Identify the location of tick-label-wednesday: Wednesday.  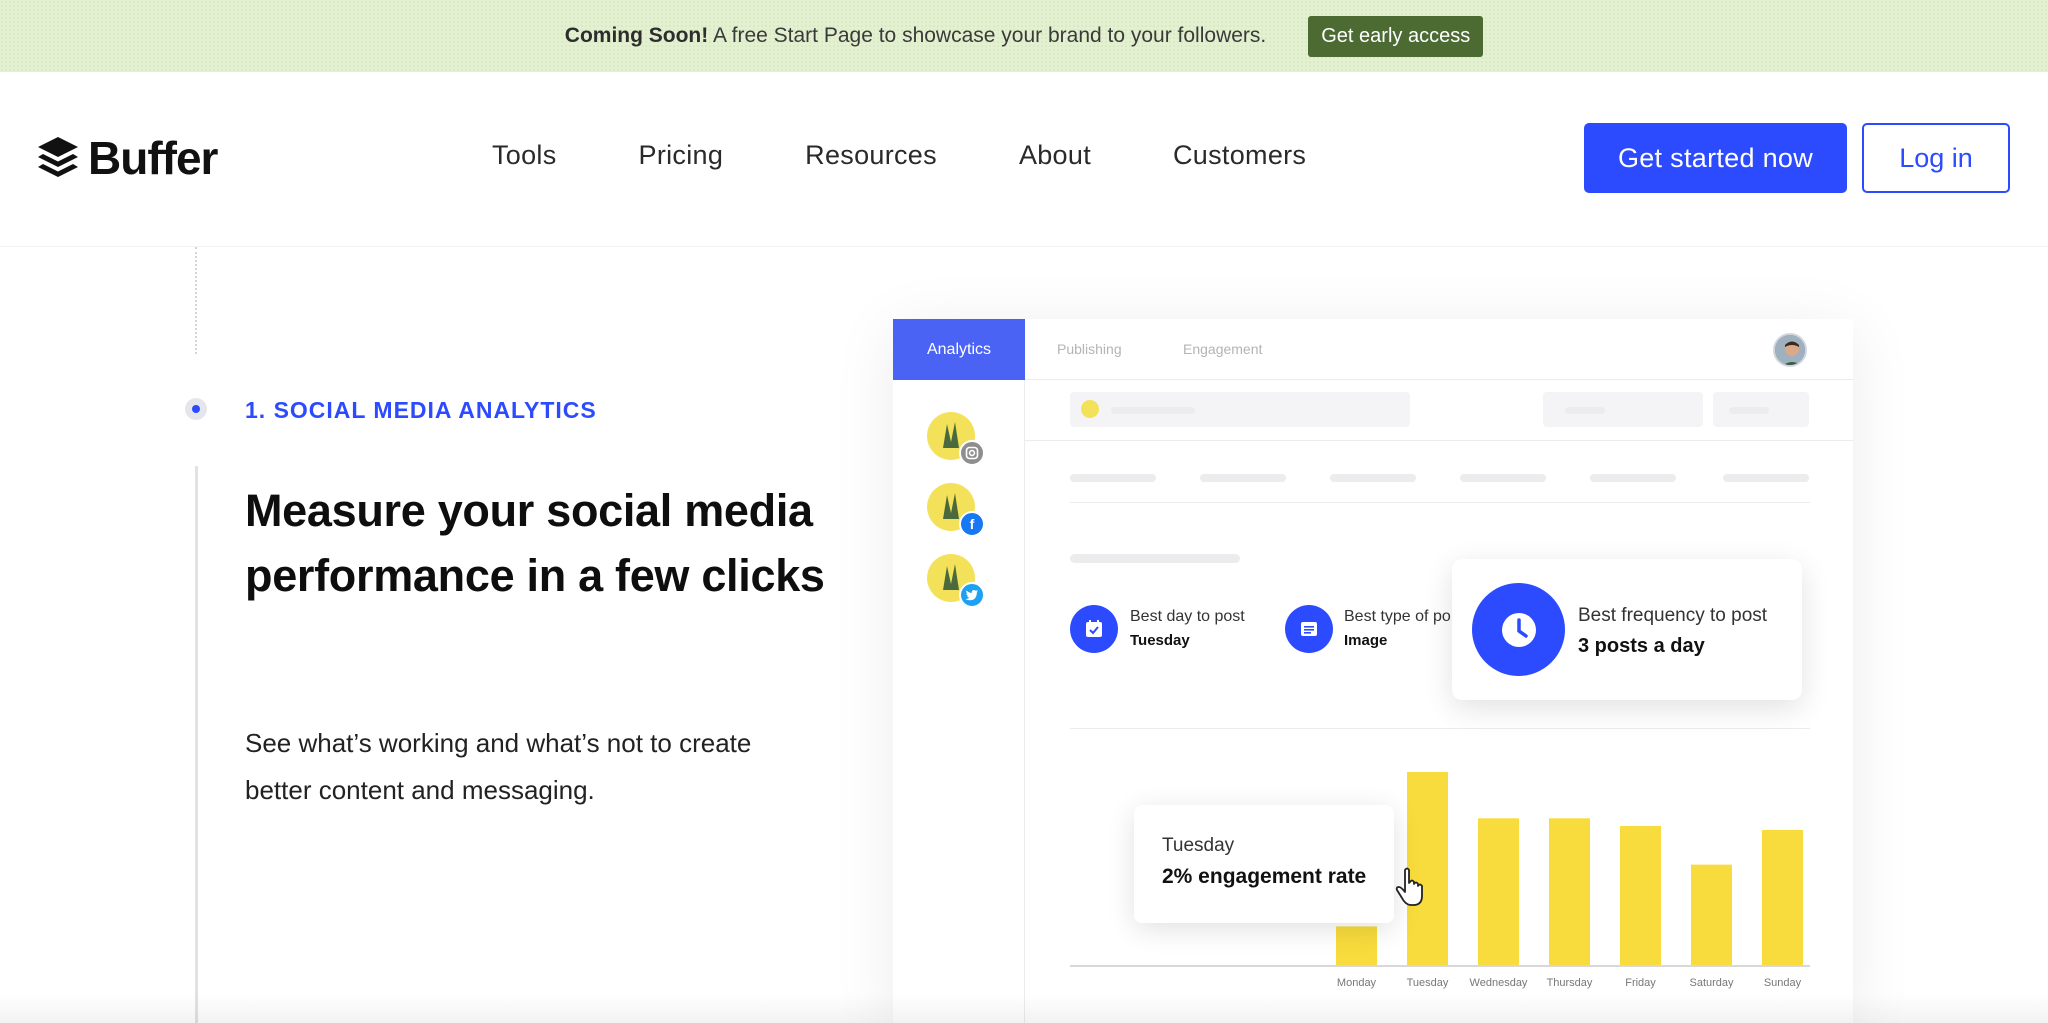
(1499, 983).